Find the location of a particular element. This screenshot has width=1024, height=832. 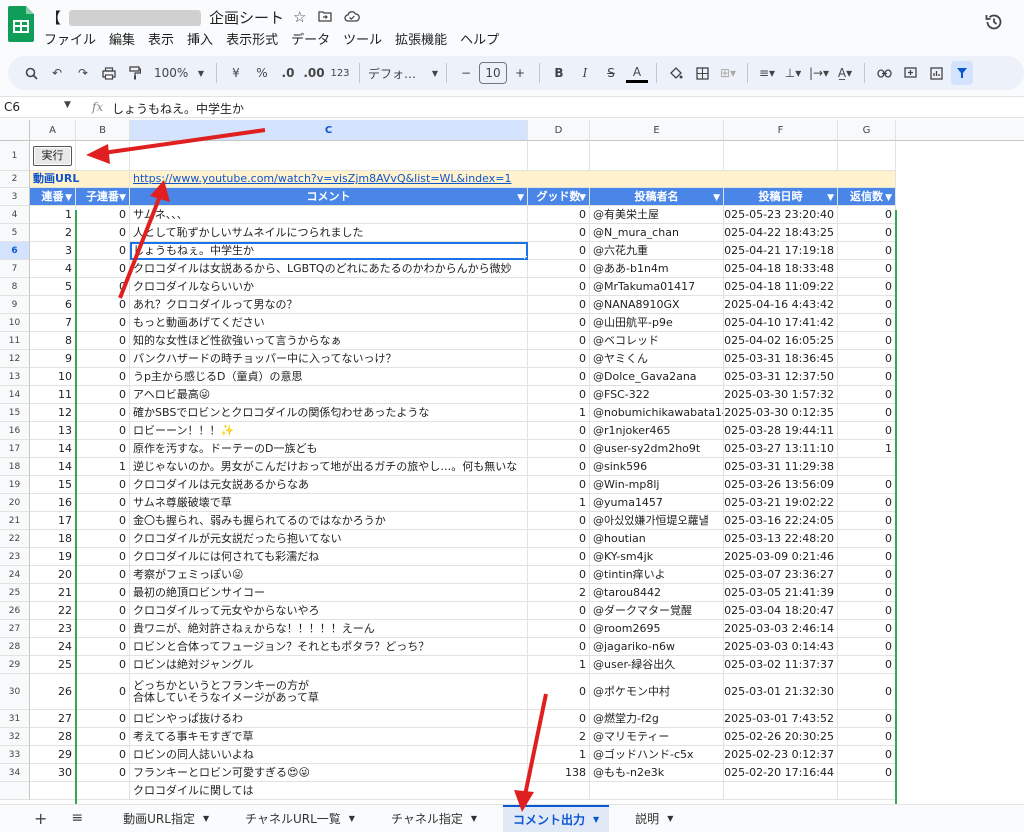

move-folder-icon is located at coordinates (325, 17).